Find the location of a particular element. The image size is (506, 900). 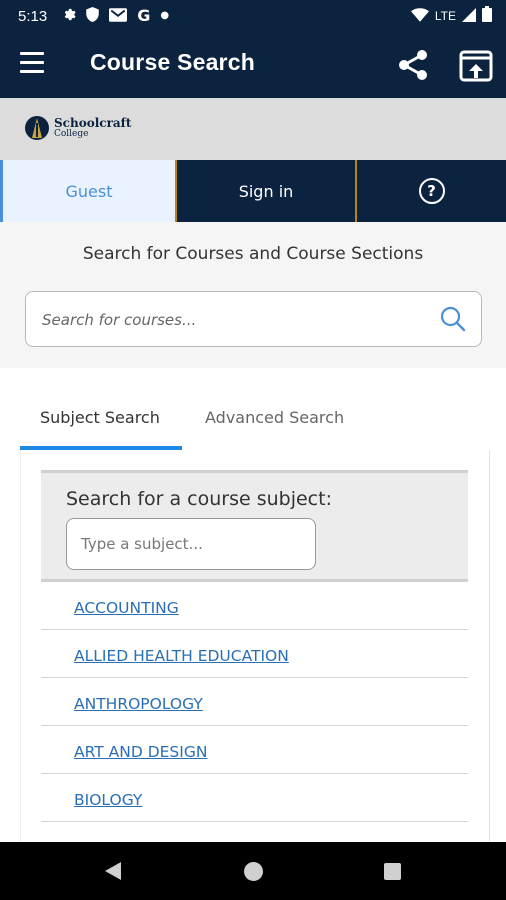

subject-search-label: Search for a course subject: is located at coordinates (199, 499).